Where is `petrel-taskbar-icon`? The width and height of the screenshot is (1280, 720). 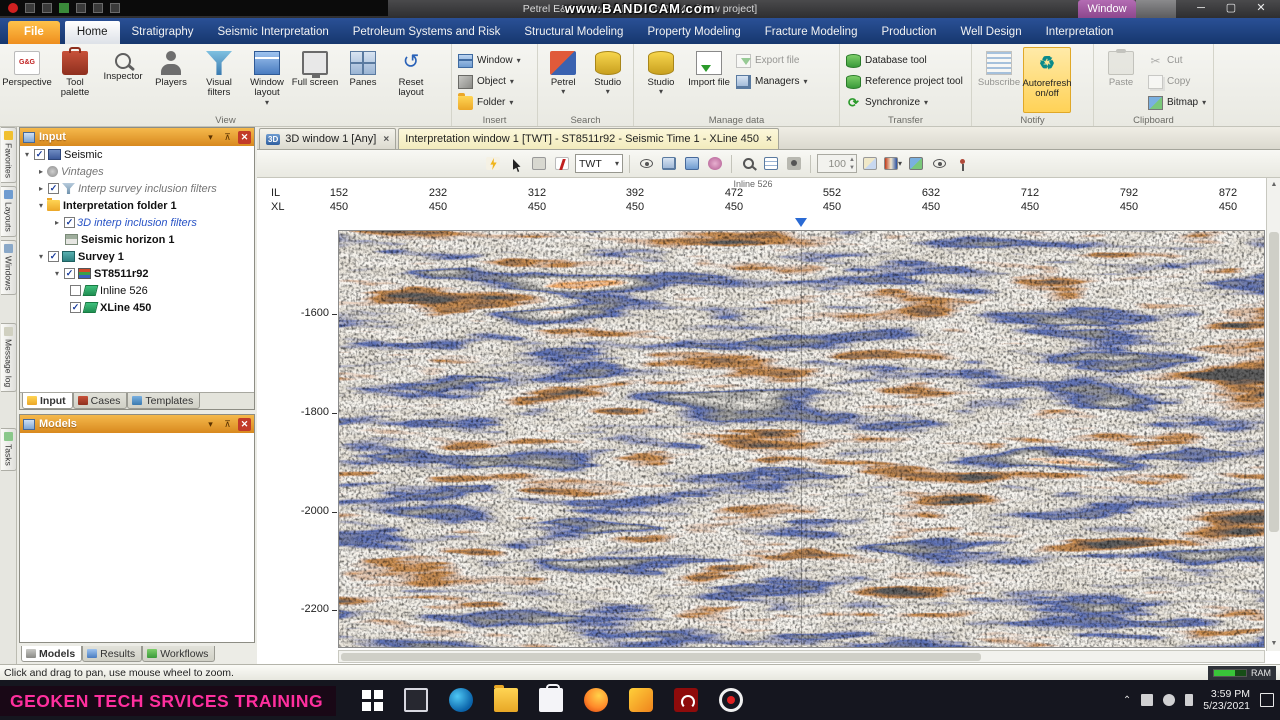 petrel-taskbar-icon is located at coordinates (641, 700).